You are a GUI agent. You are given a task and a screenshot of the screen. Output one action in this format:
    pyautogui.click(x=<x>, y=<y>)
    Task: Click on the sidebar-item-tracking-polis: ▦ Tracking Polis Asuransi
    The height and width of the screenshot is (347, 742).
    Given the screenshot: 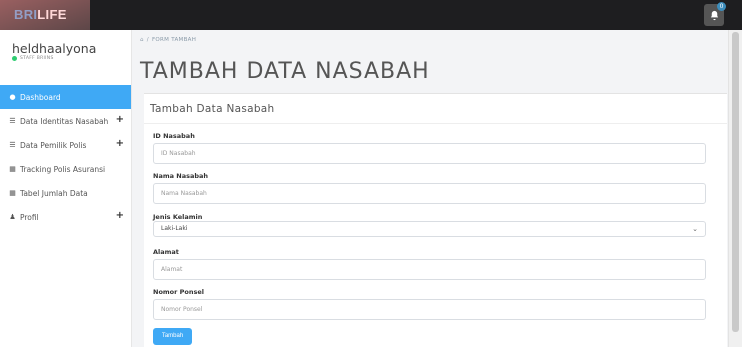 What is the action you would take?
    pyautogui.click(x=65, y=169)
    